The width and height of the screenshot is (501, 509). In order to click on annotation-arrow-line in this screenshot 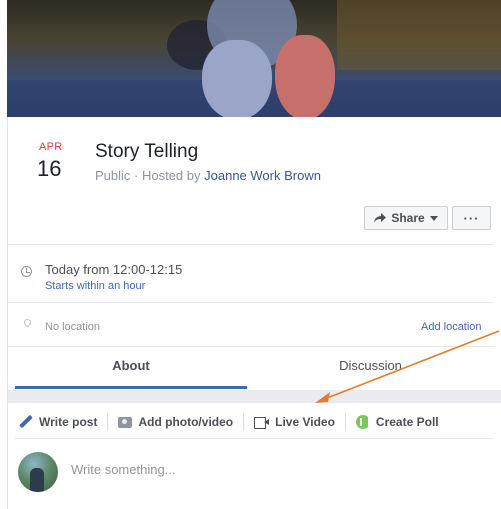, I will do `click(410, 365)`.